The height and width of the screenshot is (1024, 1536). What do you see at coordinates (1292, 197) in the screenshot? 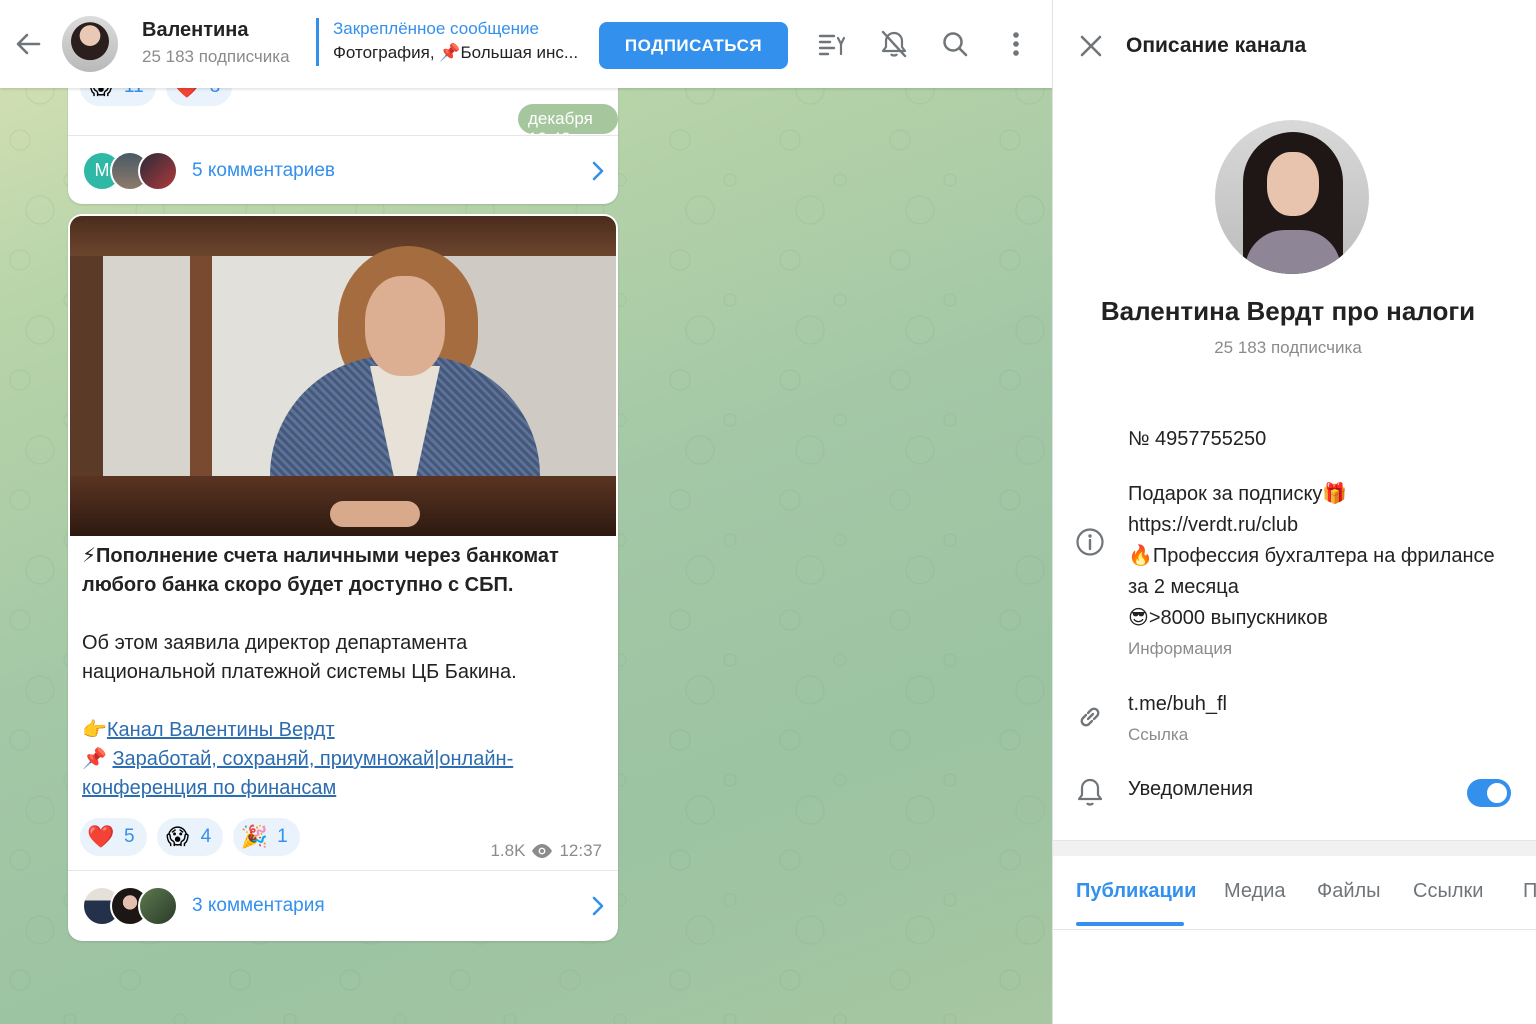
I see `channel-avatar-large` at bounding box center [1292, 197].